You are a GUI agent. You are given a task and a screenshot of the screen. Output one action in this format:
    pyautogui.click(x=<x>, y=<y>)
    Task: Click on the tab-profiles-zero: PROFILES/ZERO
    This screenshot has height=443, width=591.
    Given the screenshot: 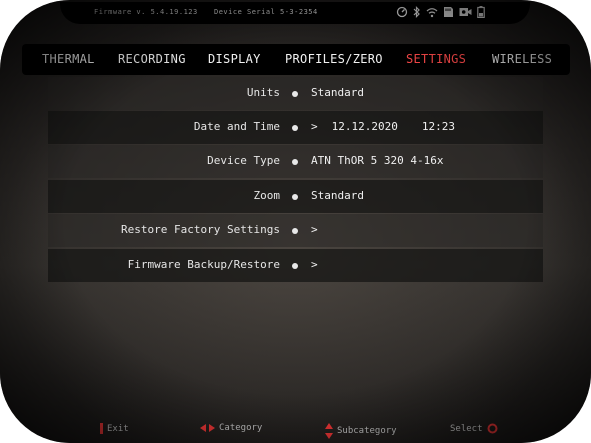 What is the action you would take?
    pyautogui.click(x=334, y=59)
    